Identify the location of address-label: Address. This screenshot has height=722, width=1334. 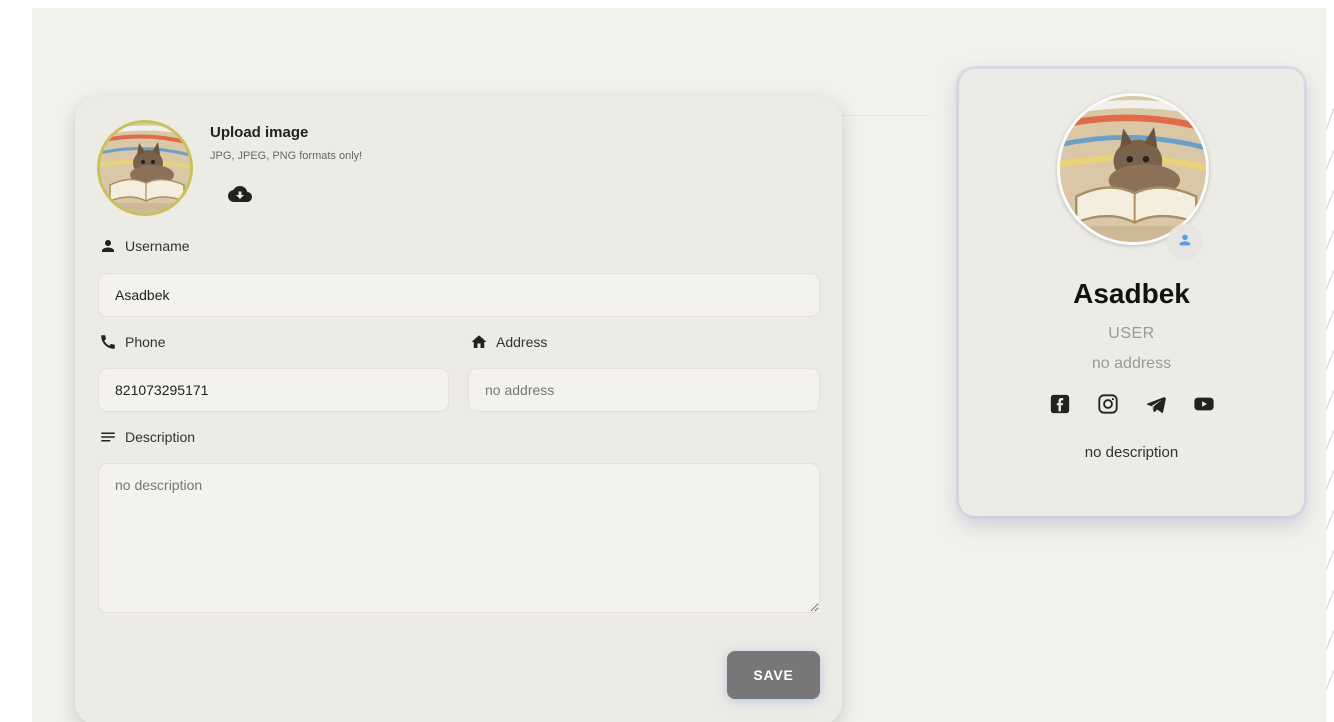
(508, 342).